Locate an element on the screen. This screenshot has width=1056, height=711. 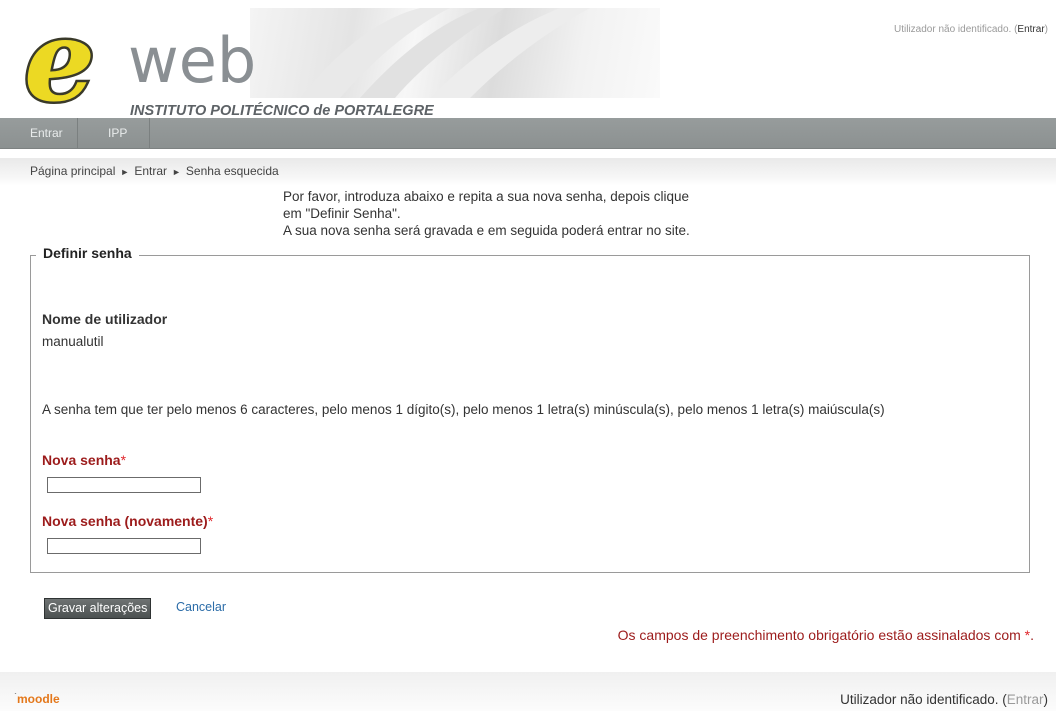
breadcrumb: Página principal ► Entrar ► Senha esquecida is located at coordinates (528, 172).